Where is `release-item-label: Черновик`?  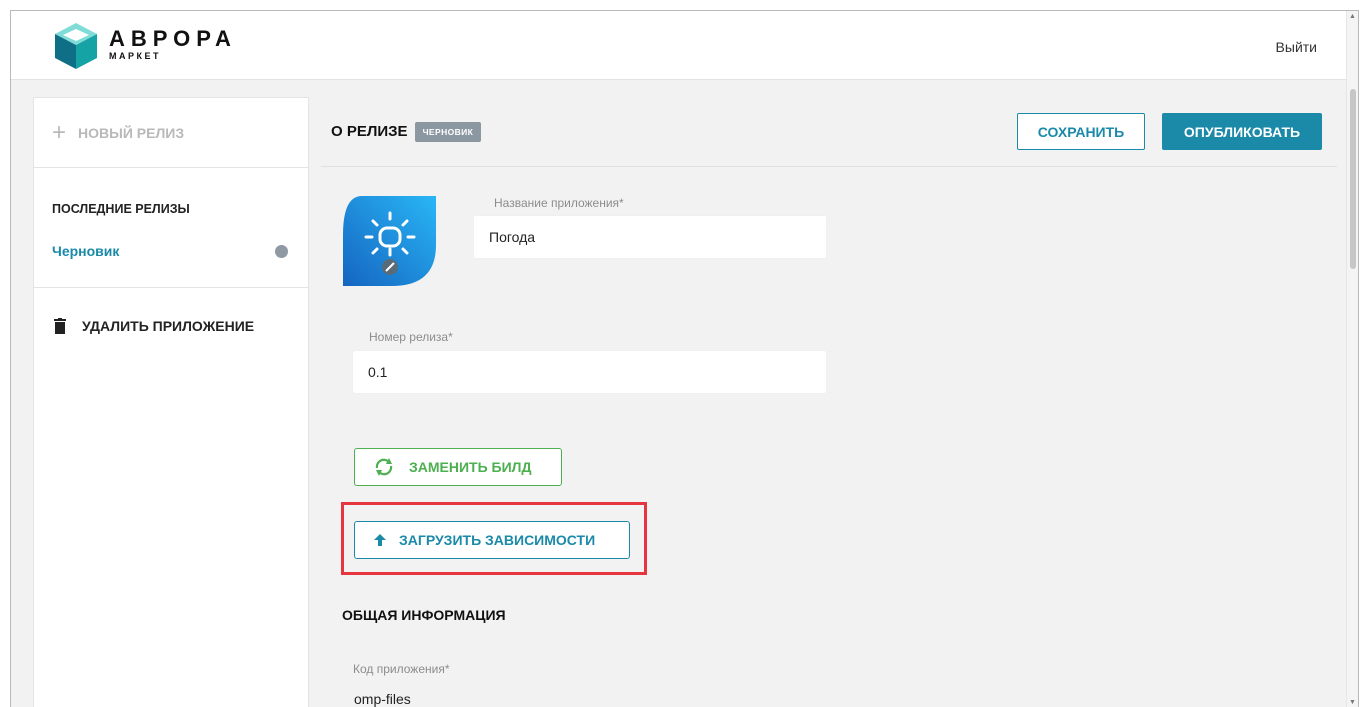 release-item-label: Черновик is located at coordinates (86, 251).